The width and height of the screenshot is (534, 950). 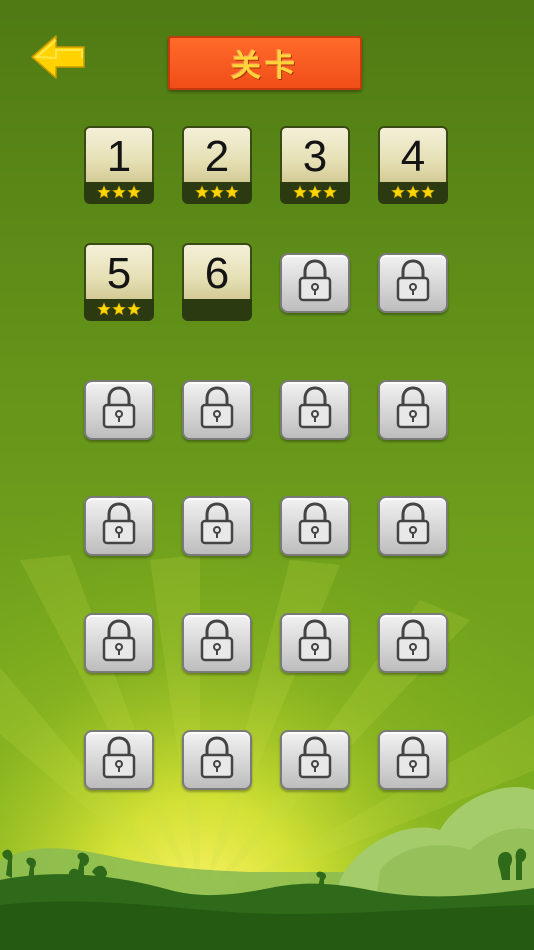 I want to click on level-number: 3, so click(x=315, y=156).